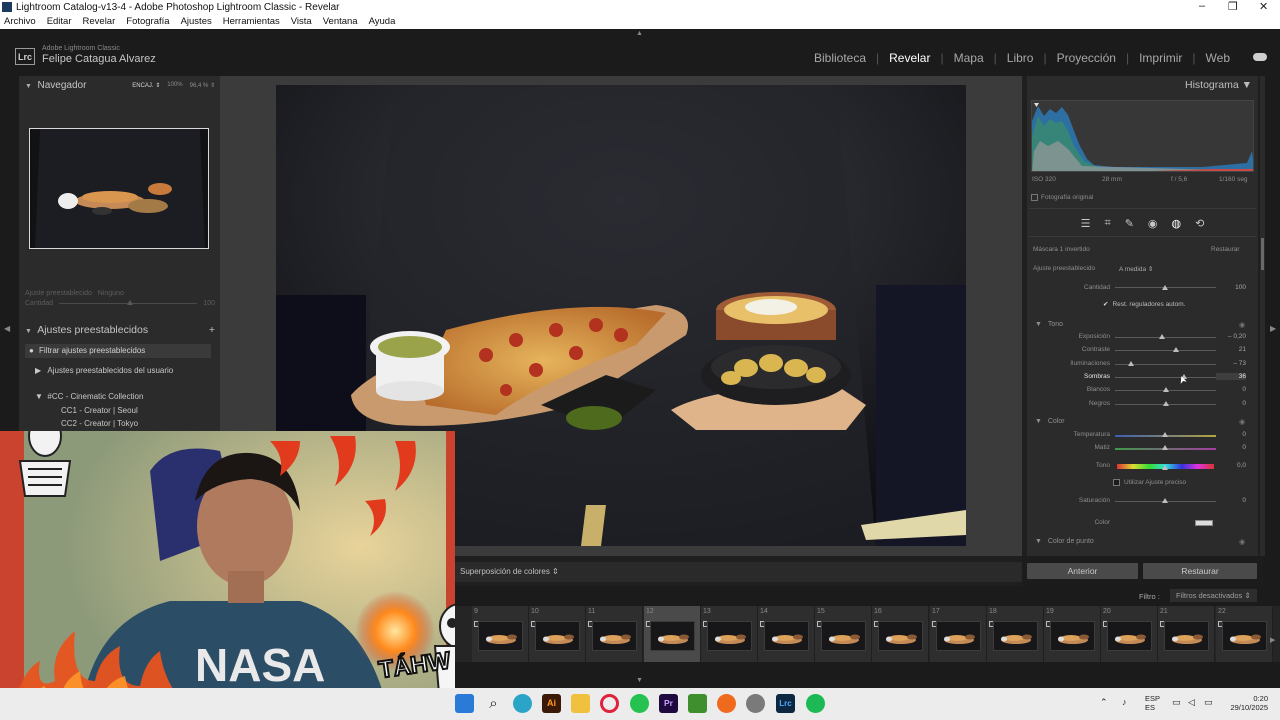 This screenshot has width=1280, height=720. I want to click on collapse-left-icon: ◀, so click(7, 328).